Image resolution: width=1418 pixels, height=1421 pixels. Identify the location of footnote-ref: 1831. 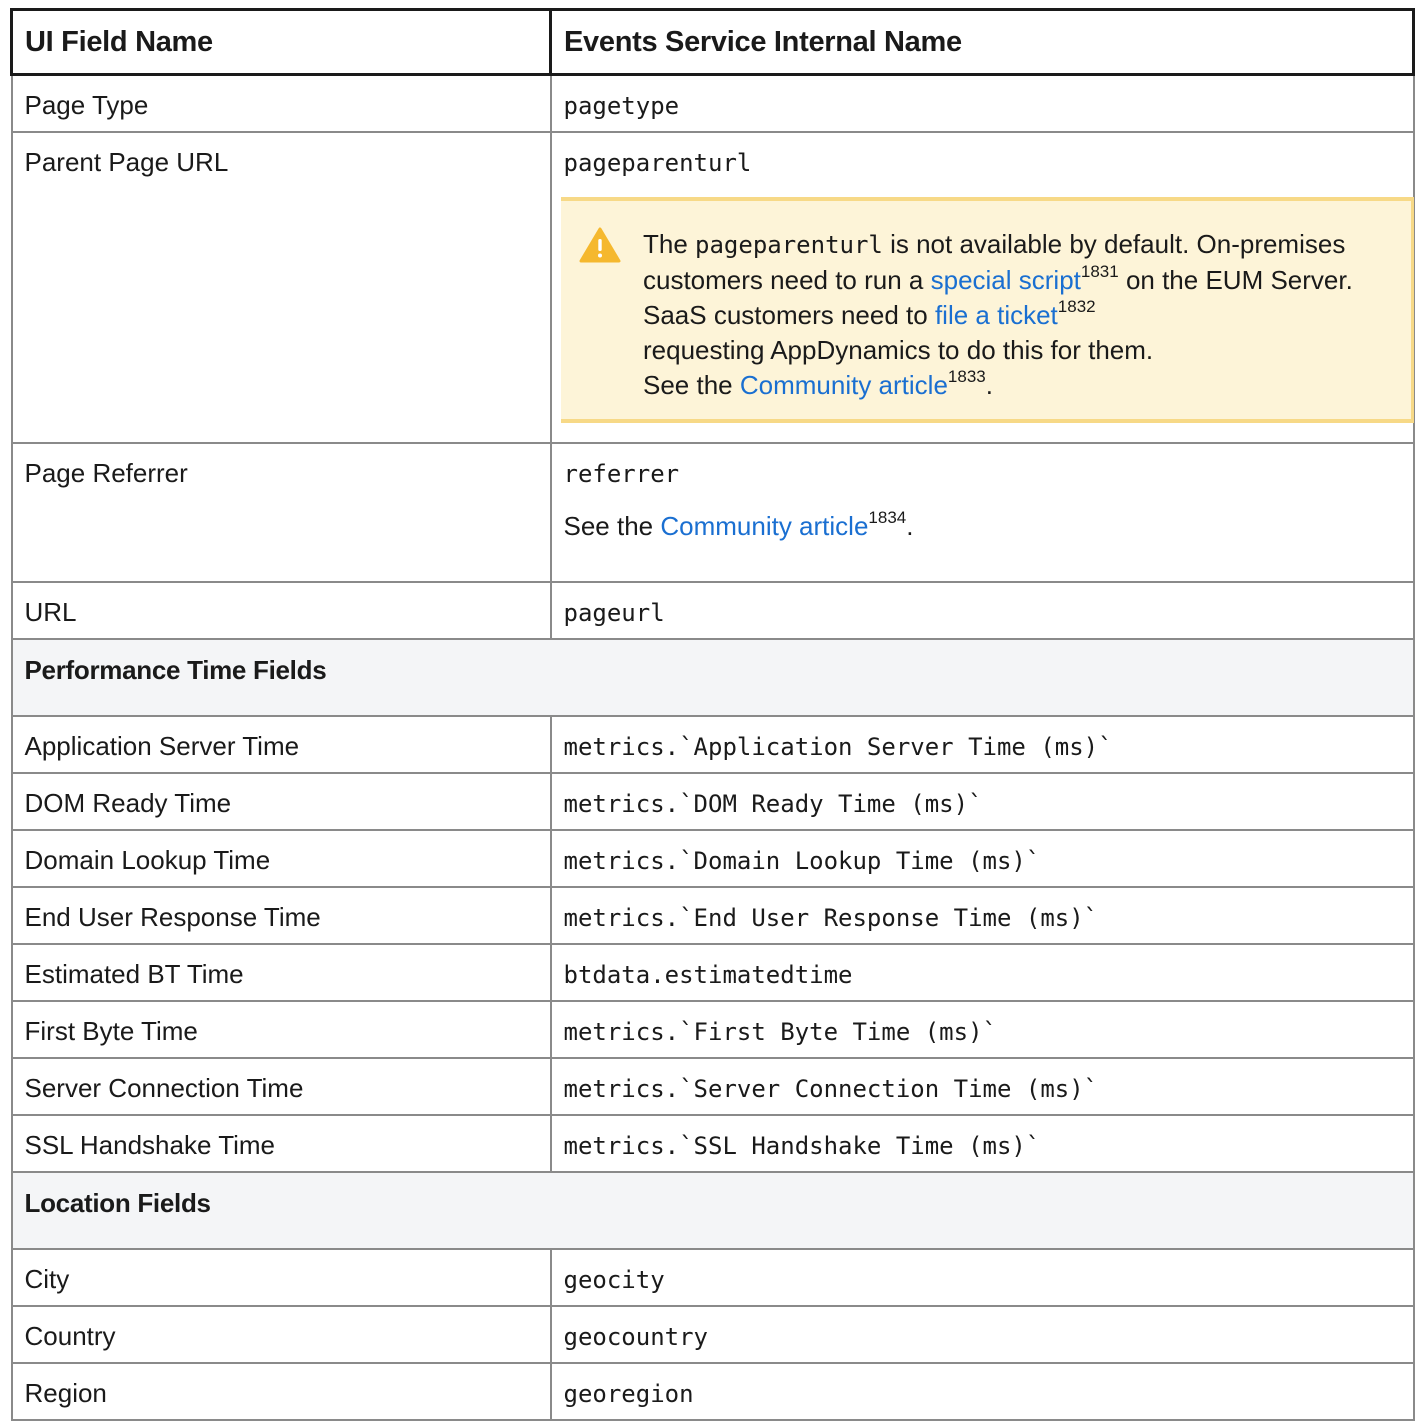
(1099, 271).